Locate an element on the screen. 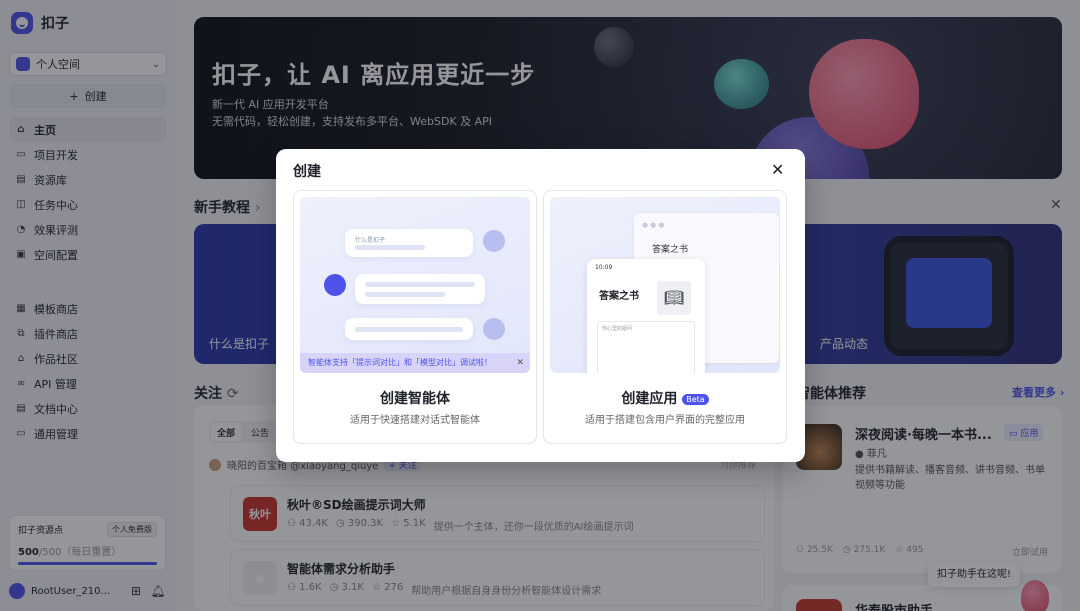 This screenshot has width=1080, height=611. book-icon: 📖︎ is located at coordinates (674, 298).